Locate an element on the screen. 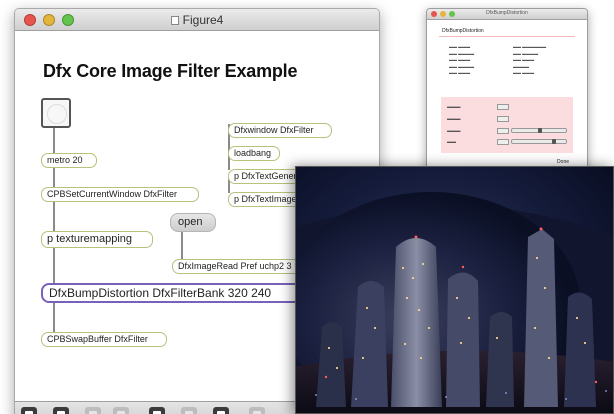 This screenshot has height=414, width=614. tower-center-right is located at coordinates (463, 339).